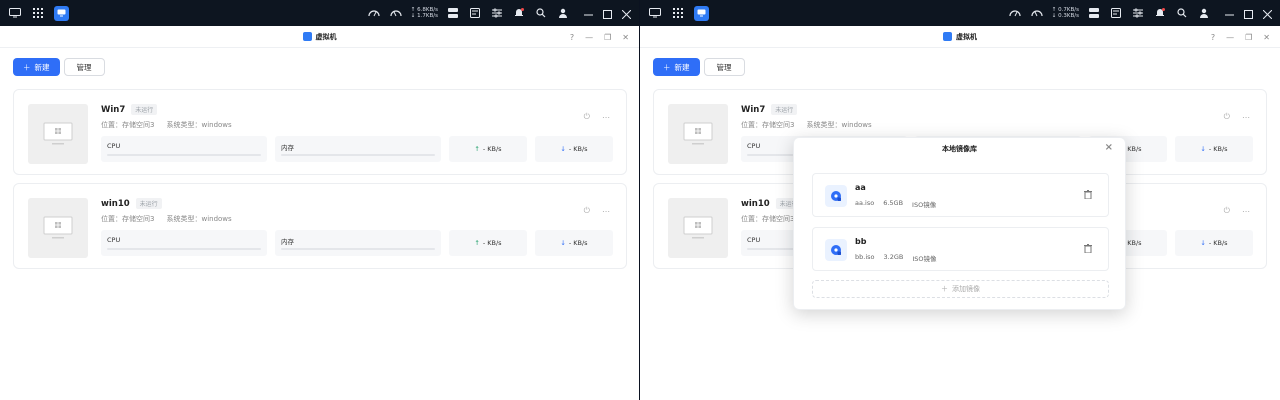  What do you see at coordinates (960, 249) in the screenshot?
I see `iso-item-bb: bb bb.iso 3.2GB ISO镜像` at bounding box center [960, 249].